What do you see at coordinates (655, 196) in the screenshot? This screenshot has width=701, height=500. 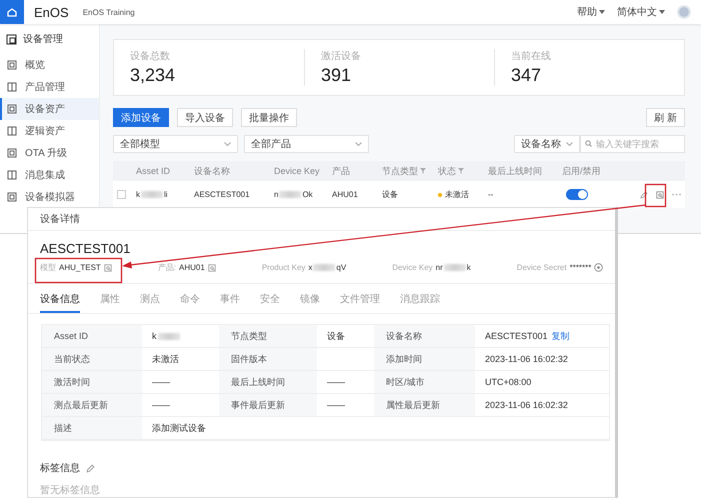 I see `highlight-frame` at bounding box center [655, 196].